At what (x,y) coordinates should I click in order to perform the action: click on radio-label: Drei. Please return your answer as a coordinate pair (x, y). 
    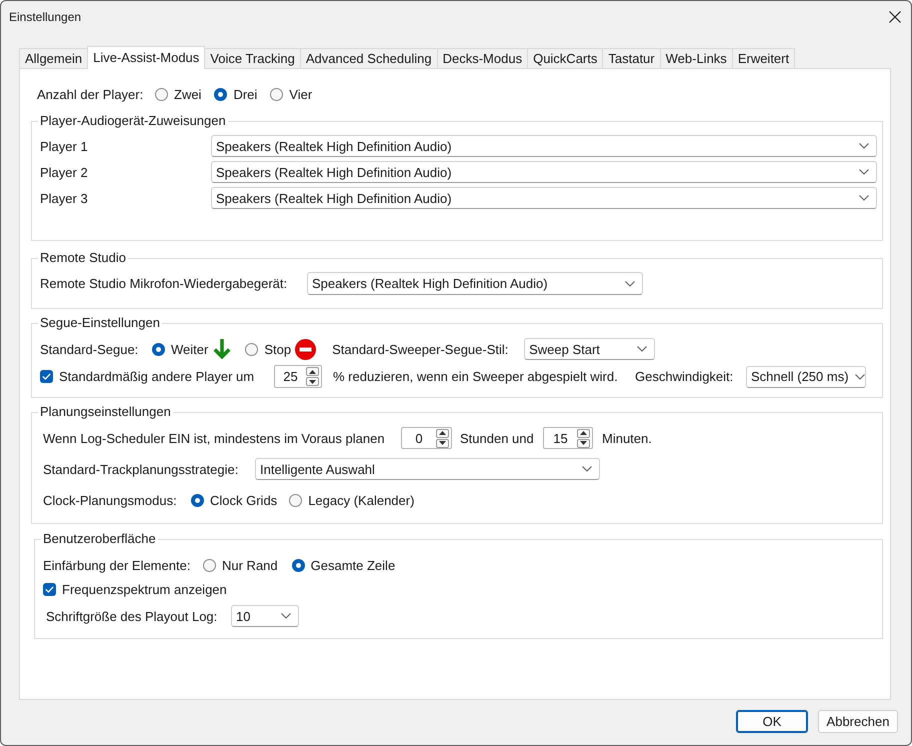
    Looking at the image, I should click on (245, 94).